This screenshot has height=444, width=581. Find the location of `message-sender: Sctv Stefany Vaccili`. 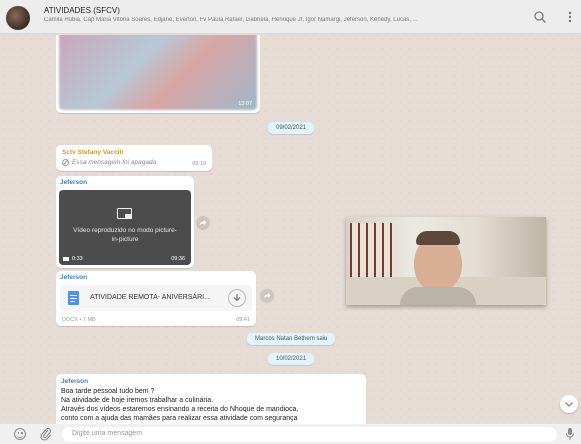

message-sender: Sctv Stefany Vaccili is located at coordinates (134, 152).